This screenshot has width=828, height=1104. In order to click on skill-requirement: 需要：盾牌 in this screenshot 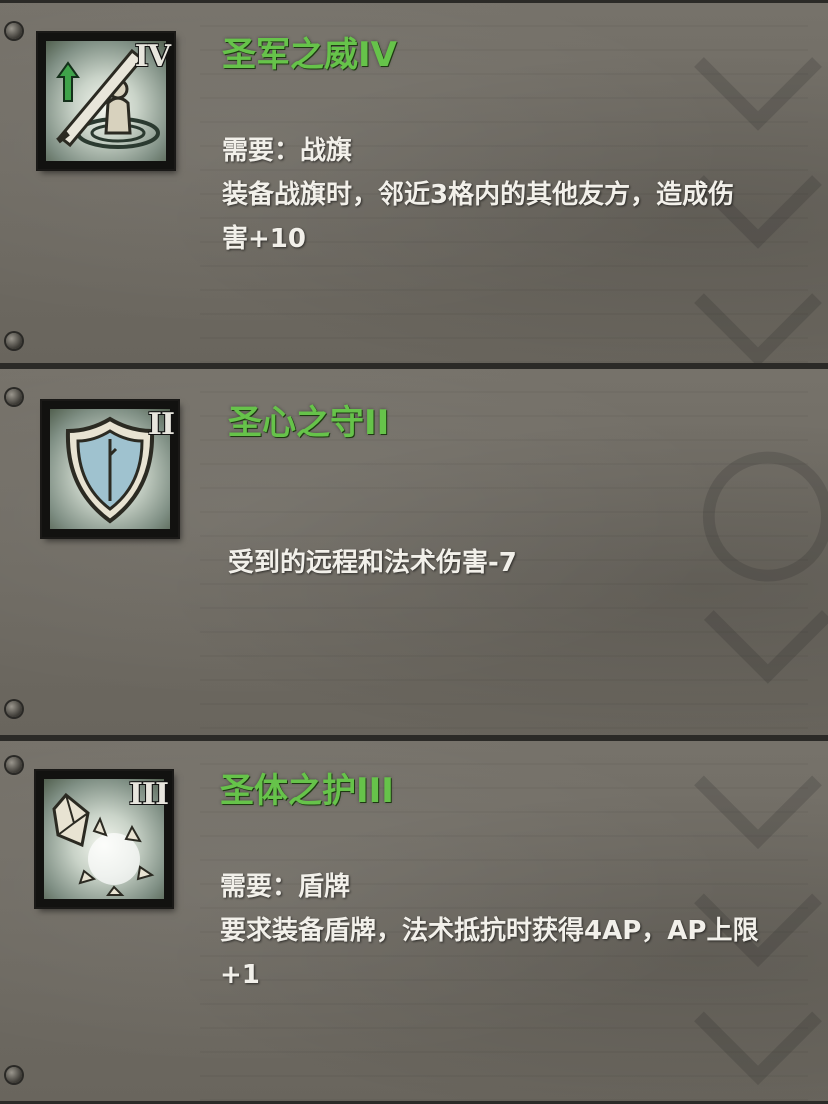, I will do `click(285, 887)`.